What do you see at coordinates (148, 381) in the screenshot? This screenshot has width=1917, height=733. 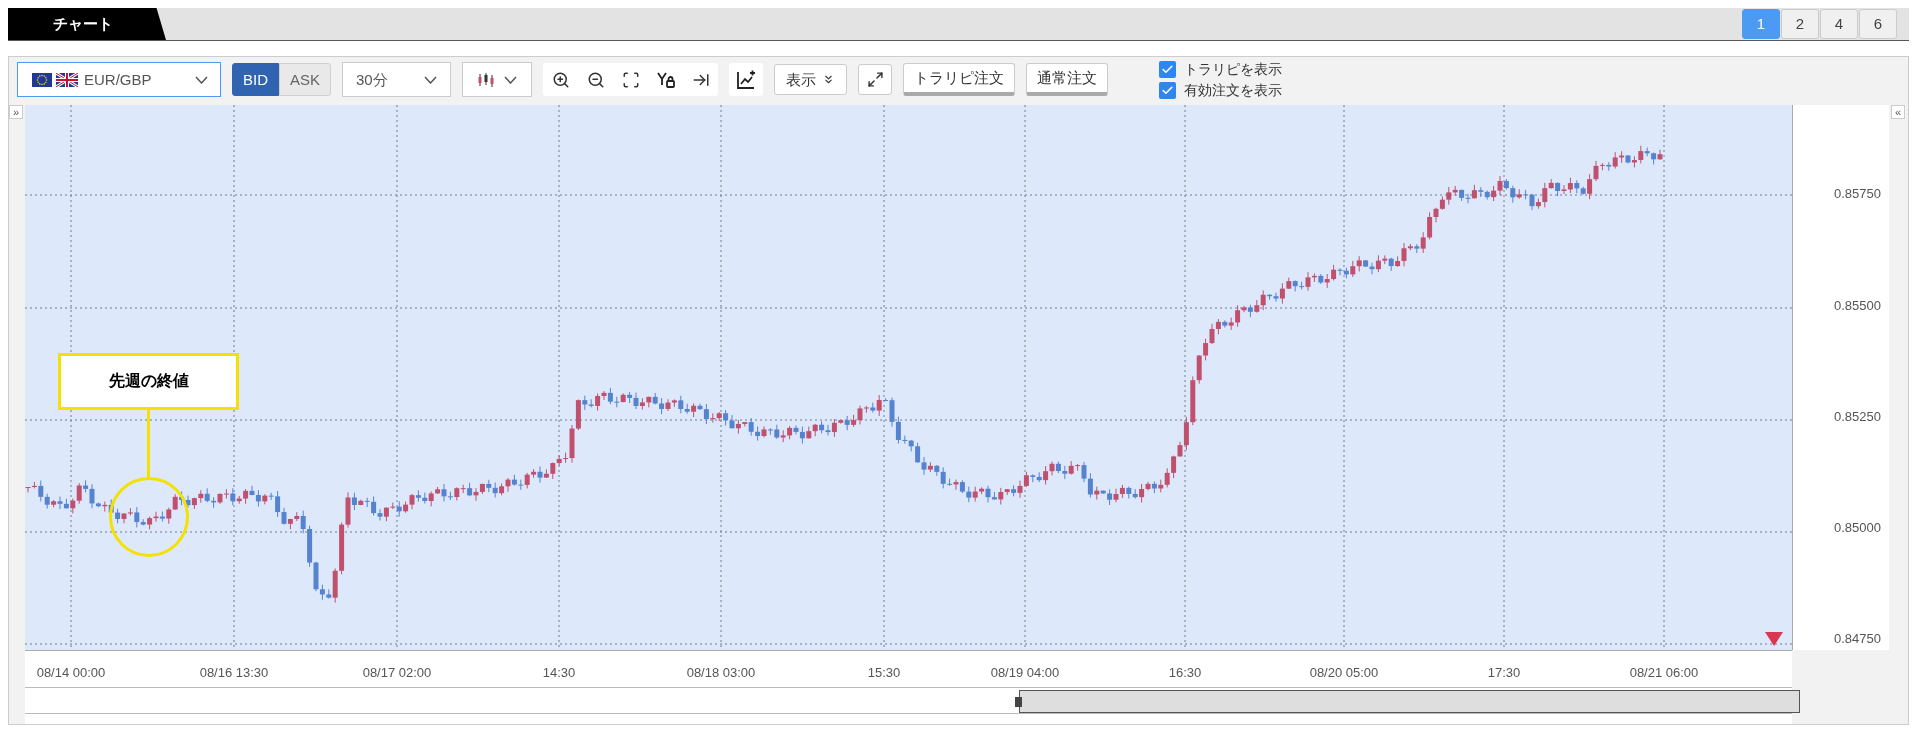 I see `annotation-label: 先週の終値` at bounding box center [148, 381].